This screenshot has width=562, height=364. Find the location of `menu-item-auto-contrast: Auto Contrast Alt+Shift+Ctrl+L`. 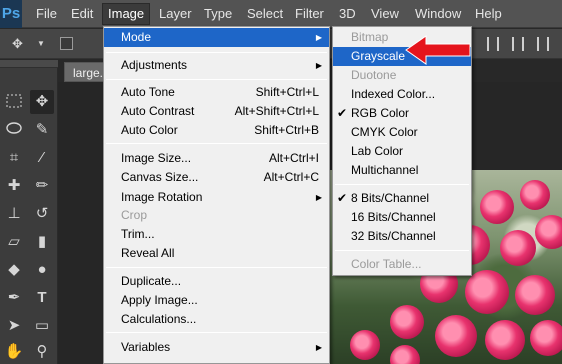

menu-item-auto-contrast: Auto Contrast Alt+Shift+Ctrl+L is located at coordinates (216, 111).